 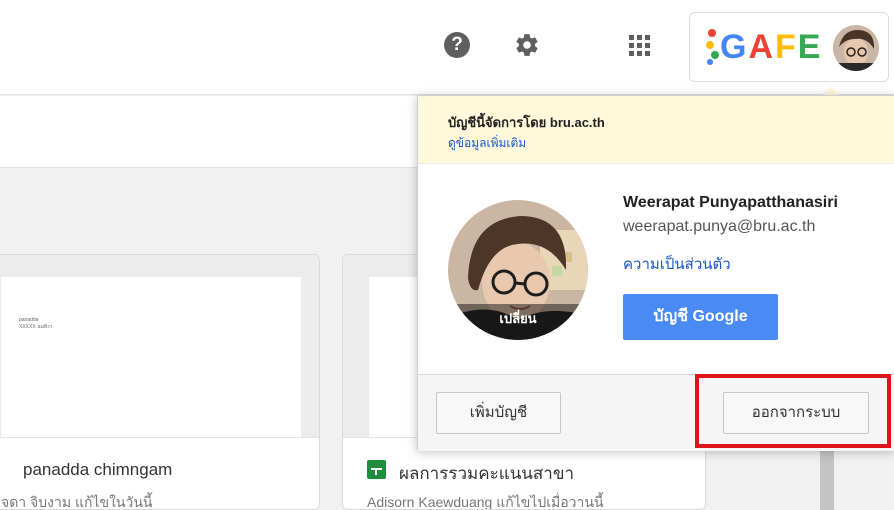 What do you see at coordinates (677, 264) in the screenshot?
I see `privacy-link: ความเป็นส่วนตัว` at bounding box center [677, 264].